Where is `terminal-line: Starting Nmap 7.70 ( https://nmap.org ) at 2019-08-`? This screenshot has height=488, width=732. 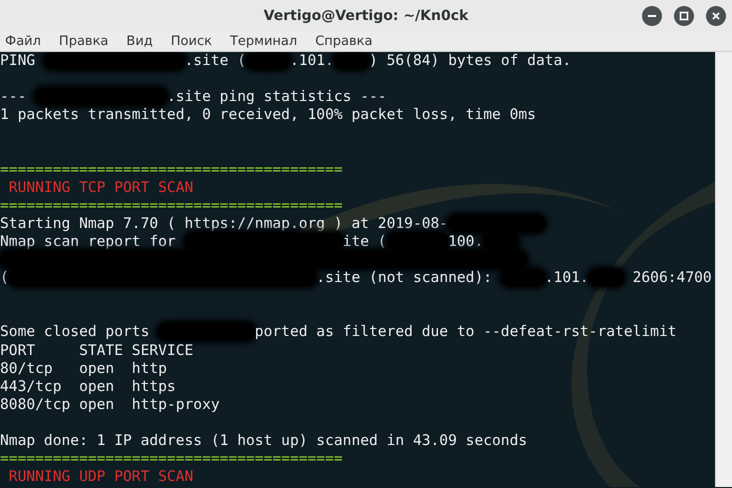
terminal-line: Starting Nmap 7.70 ( https://nmap.org ) at 2019-08- is located at coordinates (224, 223).